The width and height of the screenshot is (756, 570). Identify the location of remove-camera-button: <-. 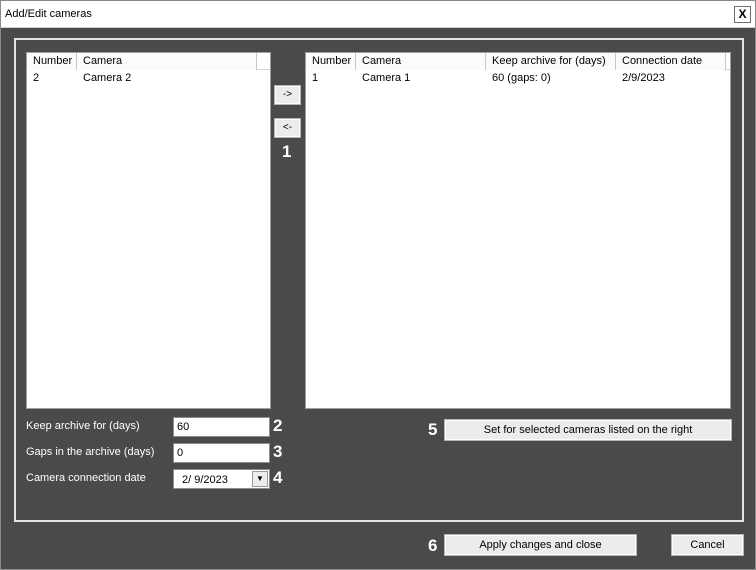
(287, 128).